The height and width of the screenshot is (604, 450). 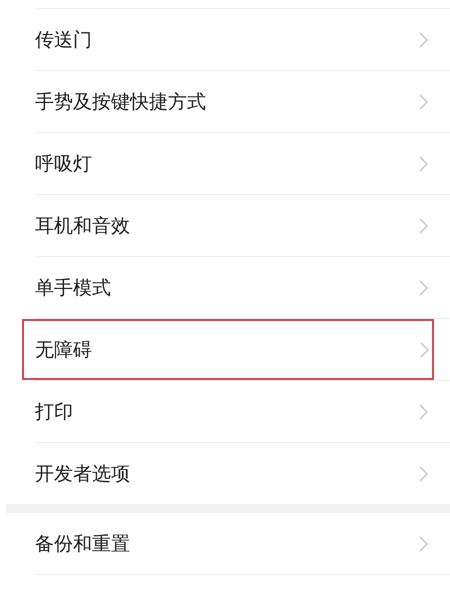 I want to click on item-label: 传送门, so click(x=63, y=40).